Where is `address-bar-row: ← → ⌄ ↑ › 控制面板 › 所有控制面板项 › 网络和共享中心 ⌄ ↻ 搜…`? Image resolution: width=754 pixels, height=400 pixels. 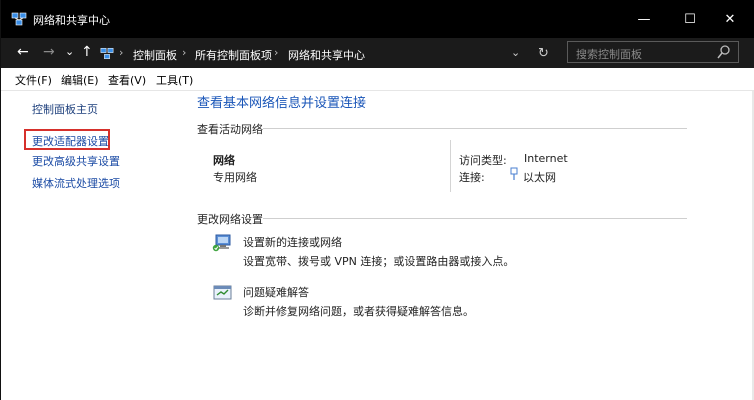 address-bar-row: ← → ⌄ ↑ › 控制面板 › 所有控制面板项 › 网络和共享中心 ⌄ ↻ 搜… is located at coordinates (377, 53).